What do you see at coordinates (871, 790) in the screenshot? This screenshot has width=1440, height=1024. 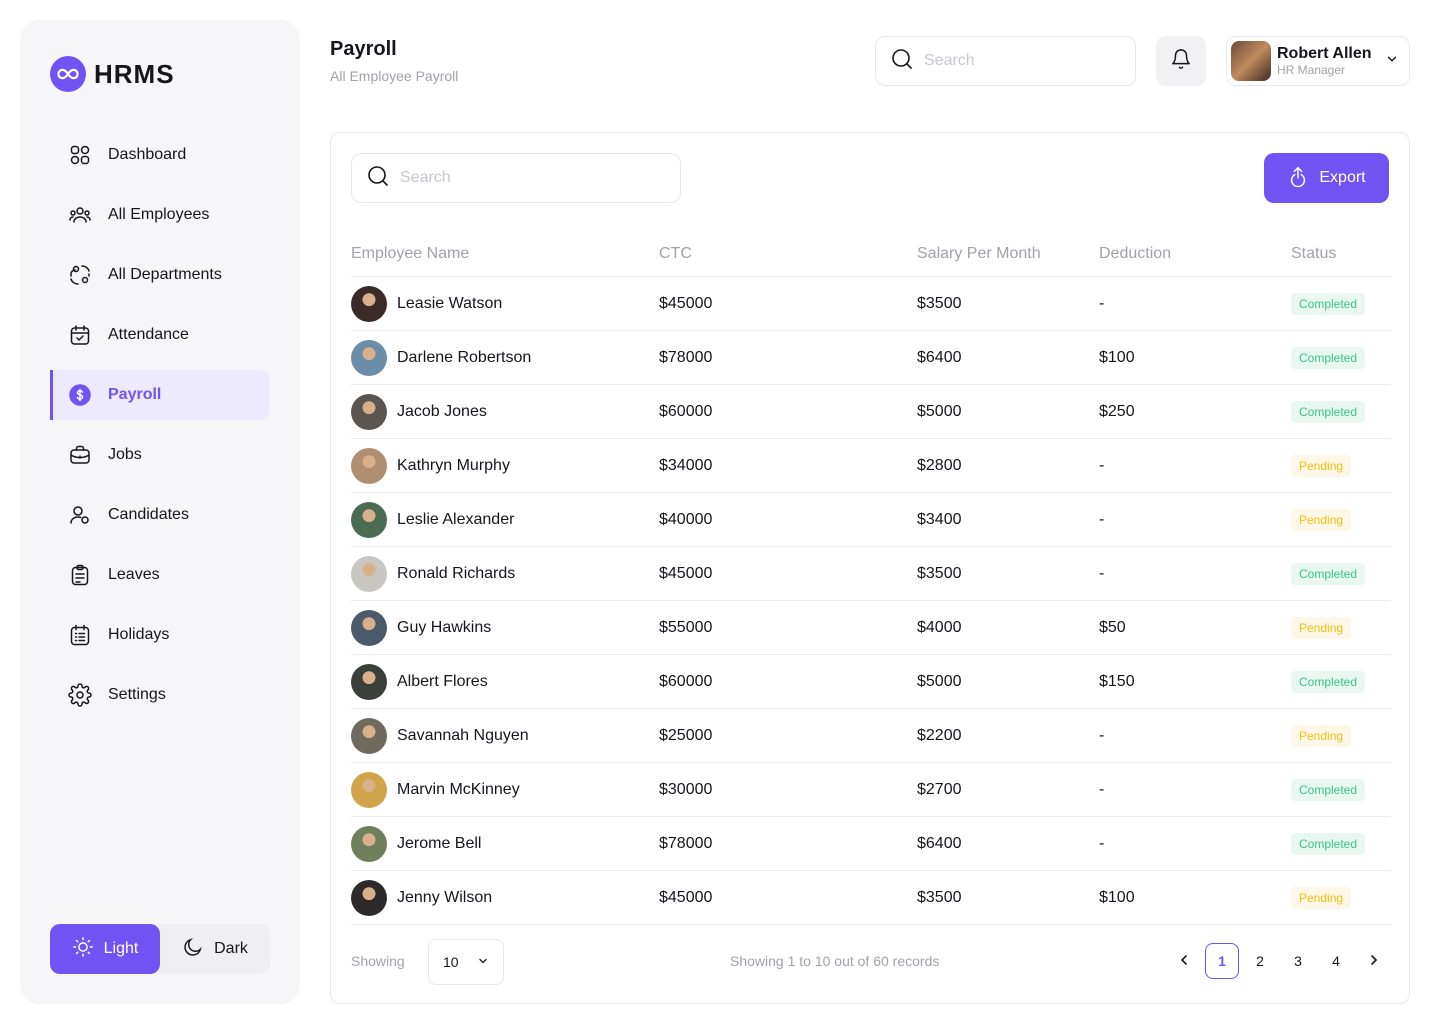 I see `table-row: Marvin McKinney $30000 $2700 - Completed` at bounding box center [871, 790].